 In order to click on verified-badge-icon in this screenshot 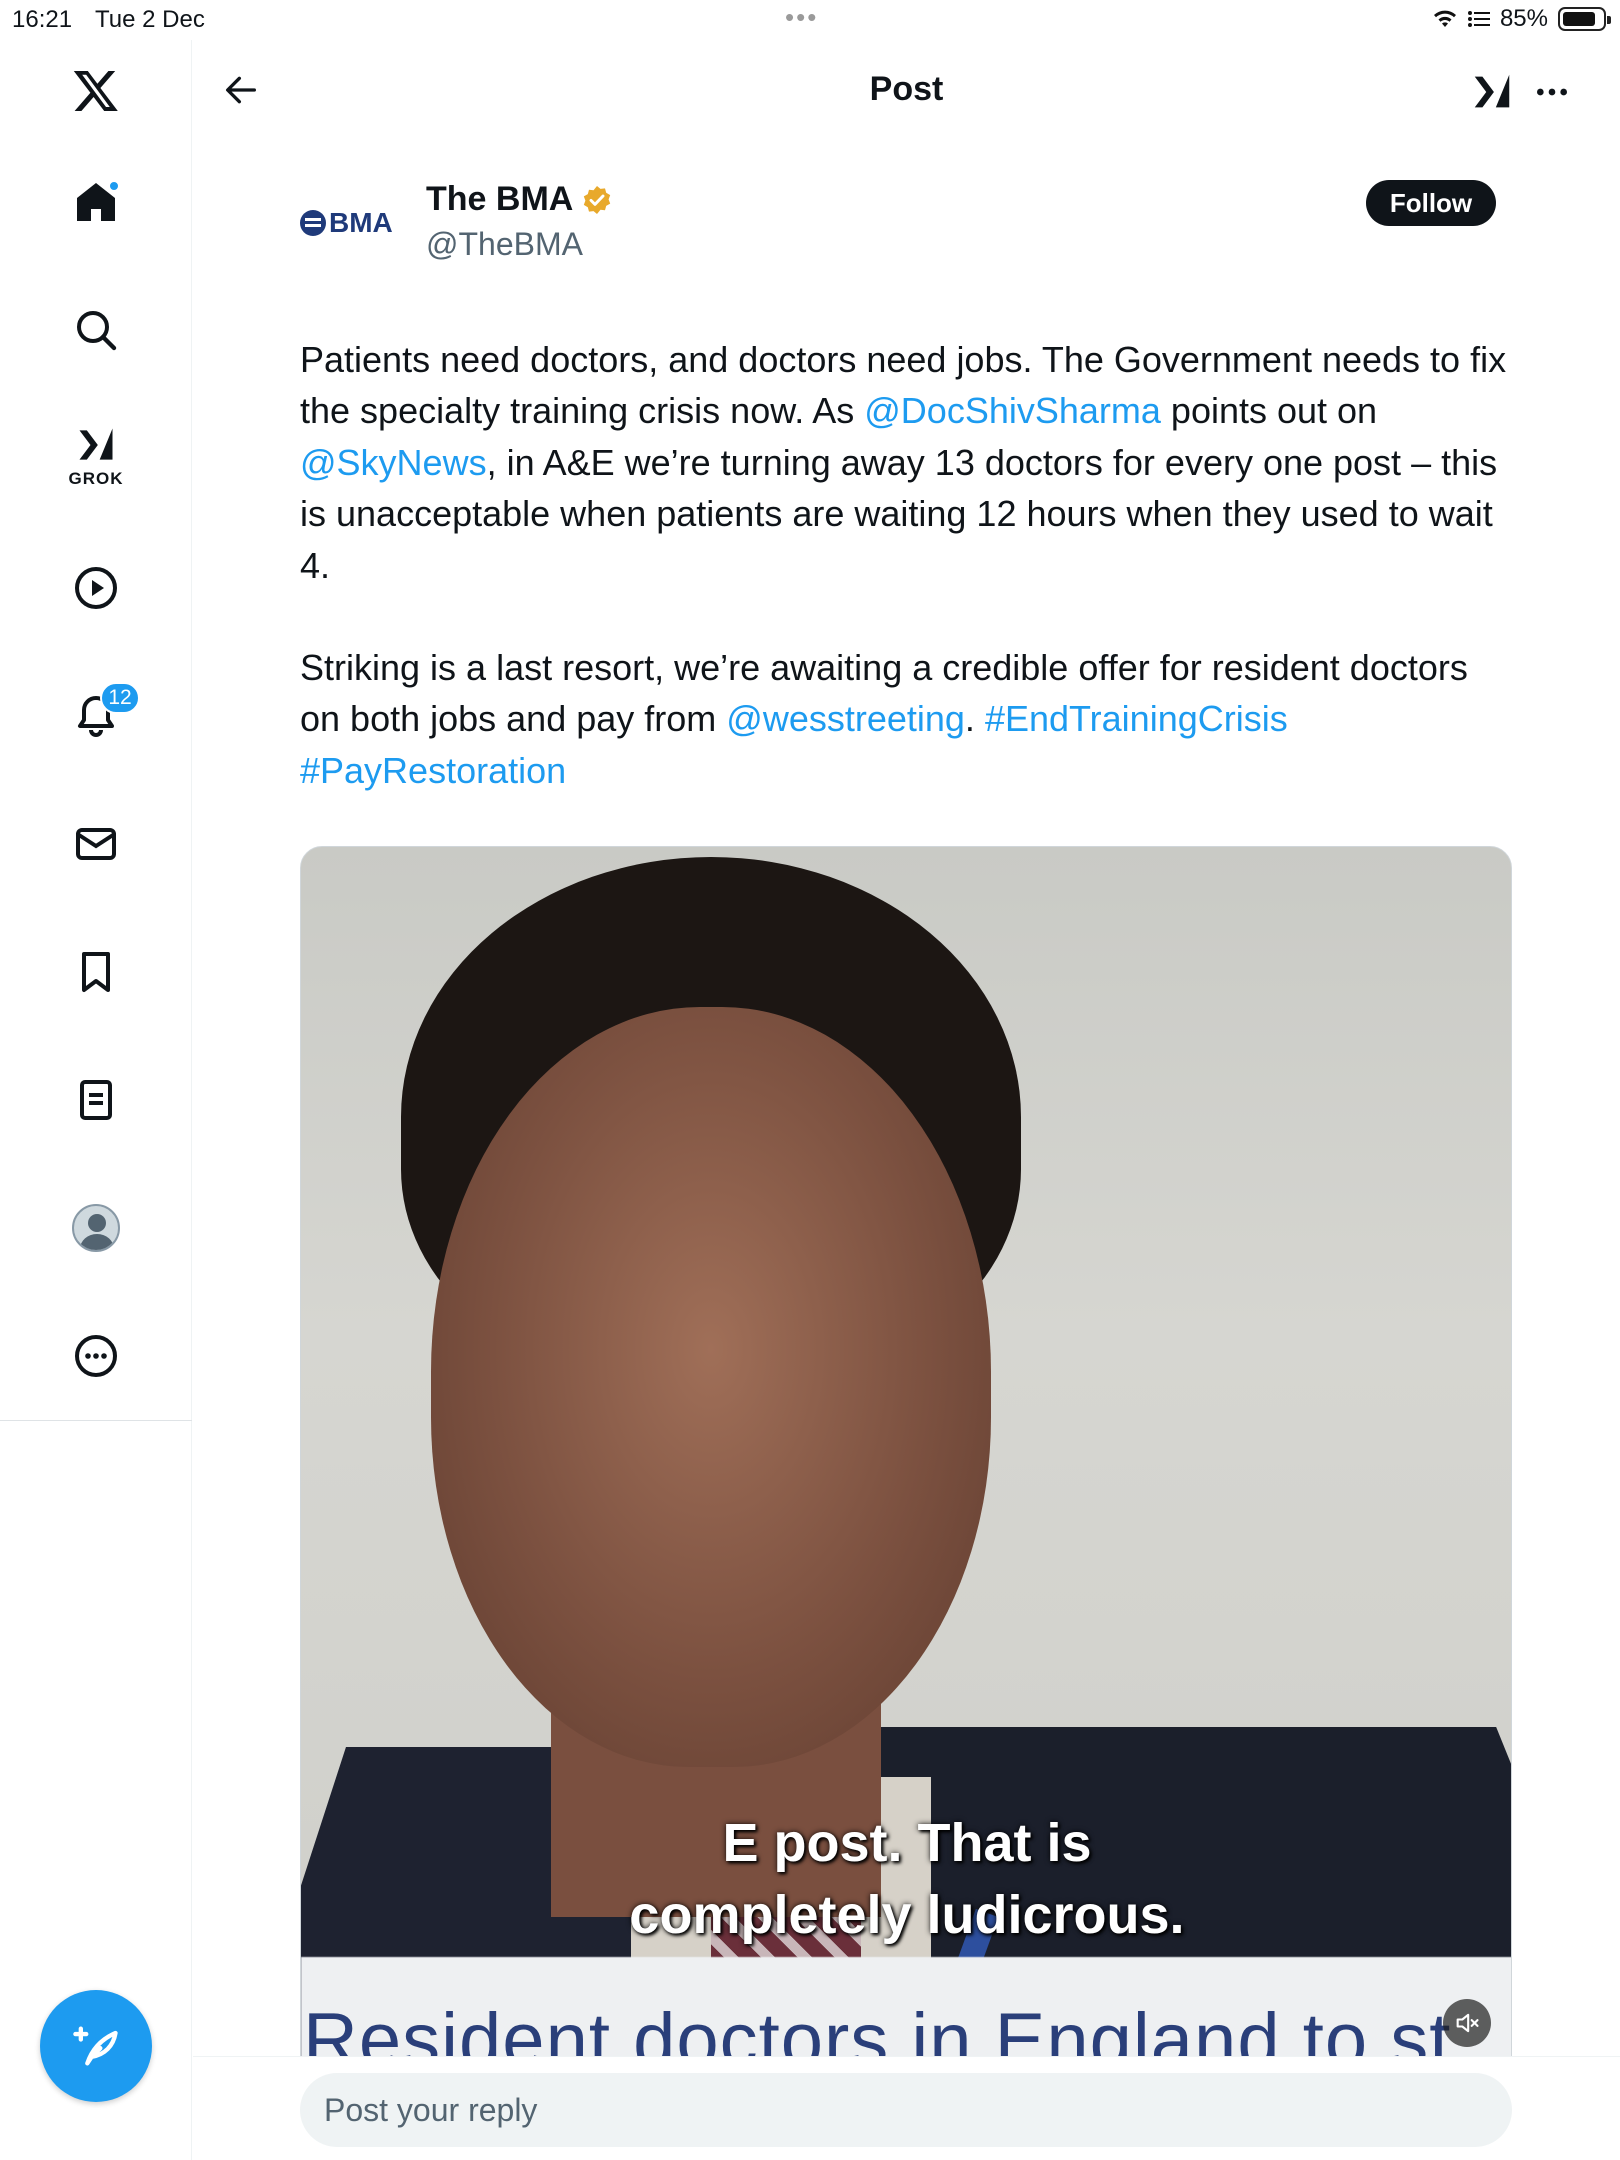, I will do `click(597, 199)`.